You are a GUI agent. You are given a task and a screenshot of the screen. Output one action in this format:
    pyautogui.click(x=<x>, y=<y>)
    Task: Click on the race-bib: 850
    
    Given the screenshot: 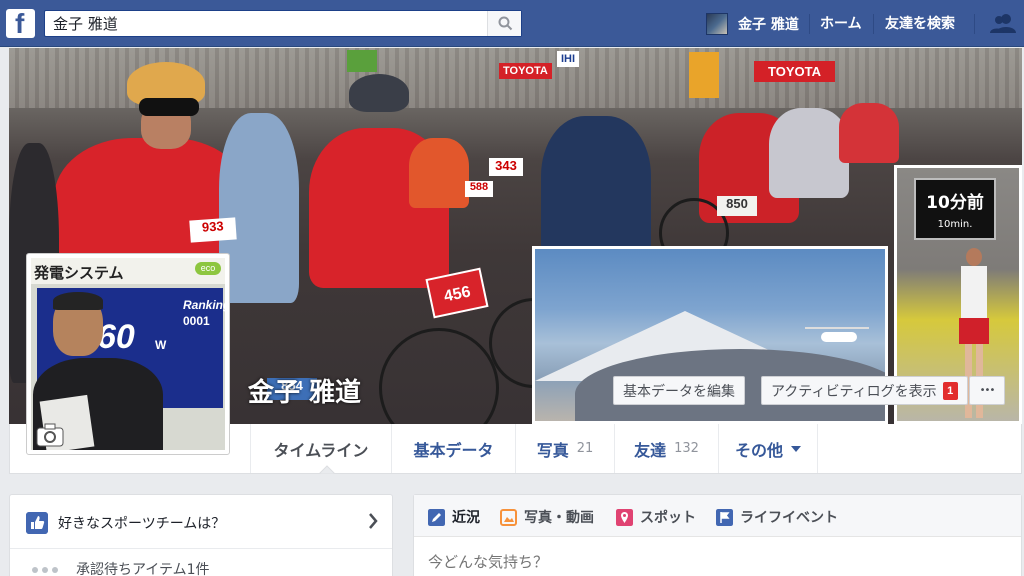 What is the action you would take?
    pyautogui.click(x=737, y=206)
    